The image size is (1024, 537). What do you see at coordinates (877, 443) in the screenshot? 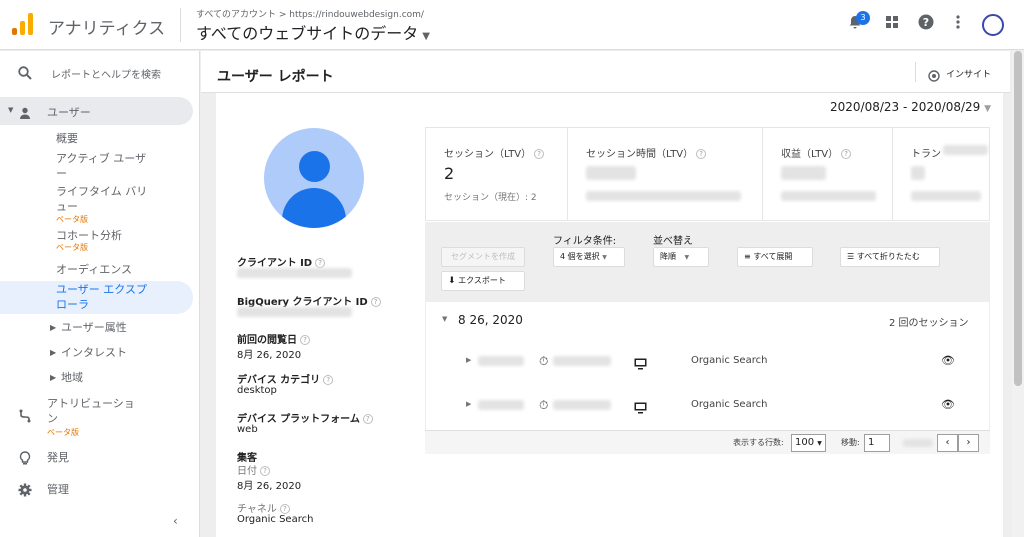
I see `goto-input: 1` at bounding box center [877, 443].